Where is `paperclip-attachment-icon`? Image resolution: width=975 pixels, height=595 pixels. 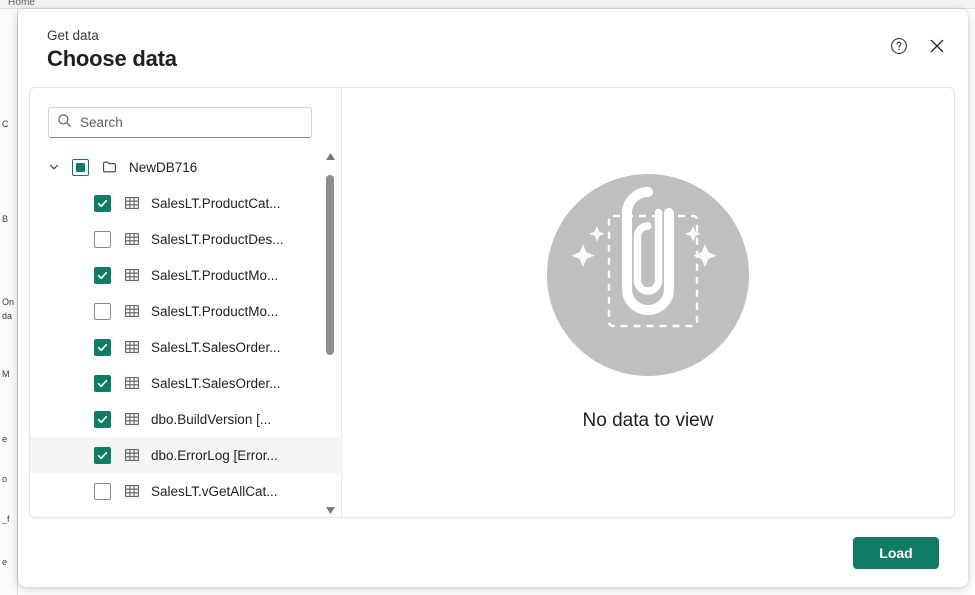 paperclip-attachment-icon is located at coordinates (648, 274).